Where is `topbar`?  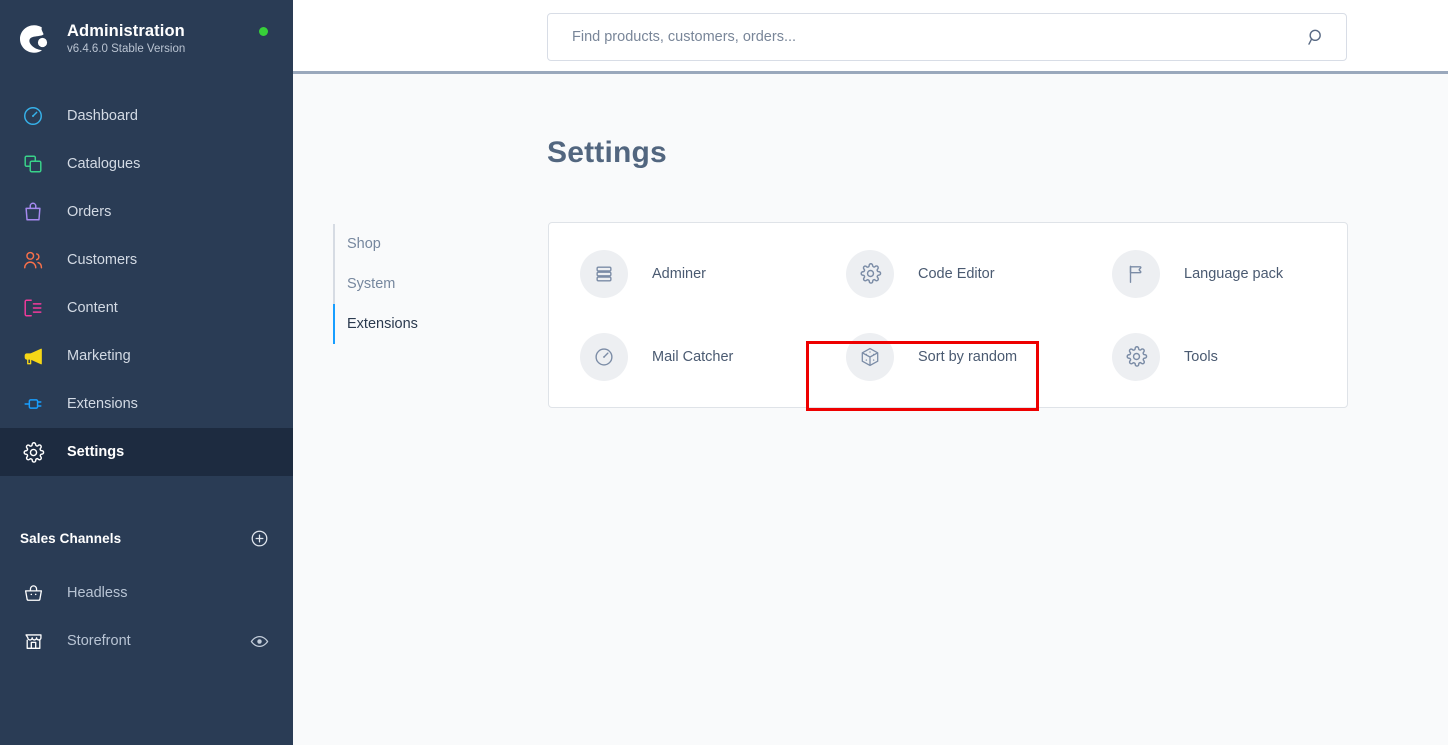 topbar is located at coordinates (870, 37).